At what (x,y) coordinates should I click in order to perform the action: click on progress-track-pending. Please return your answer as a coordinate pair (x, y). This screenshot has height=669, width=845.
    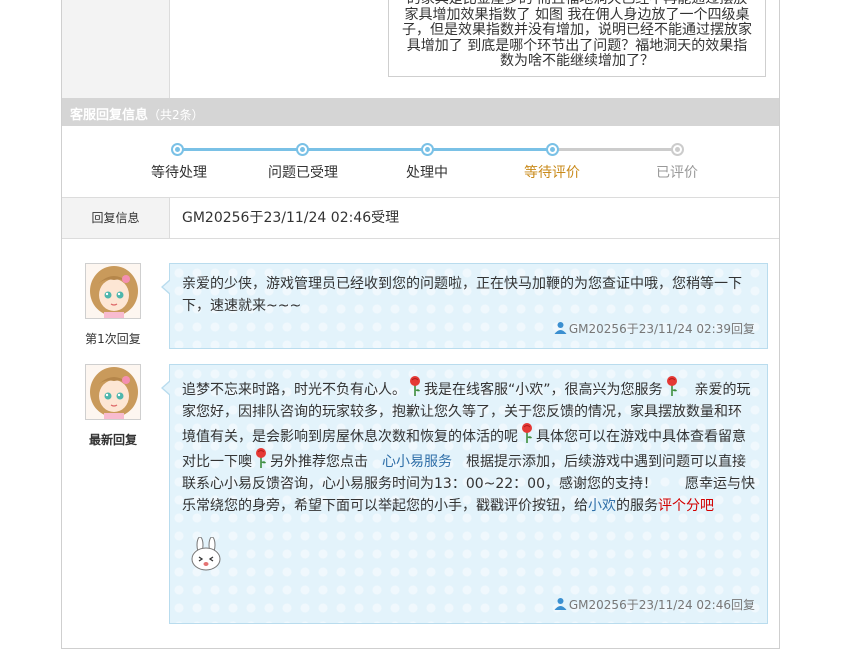
    Looking at the image, I should click on (614, 149).